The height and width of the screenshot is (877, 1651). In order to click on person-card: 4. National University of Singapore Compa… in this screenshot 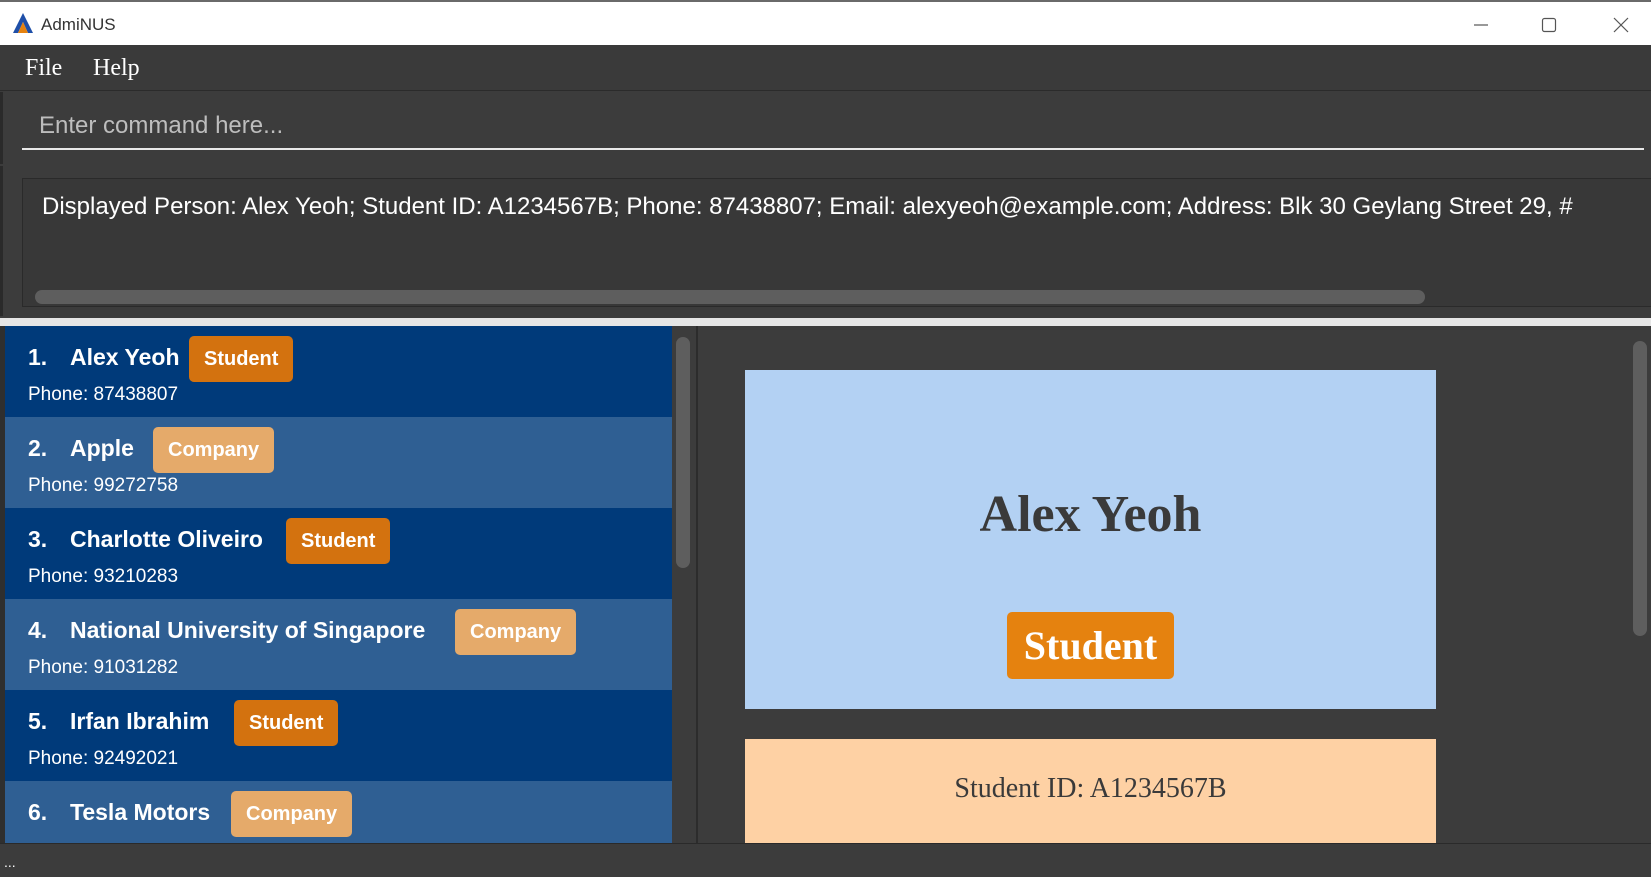, I will do `click(338, 644)`.